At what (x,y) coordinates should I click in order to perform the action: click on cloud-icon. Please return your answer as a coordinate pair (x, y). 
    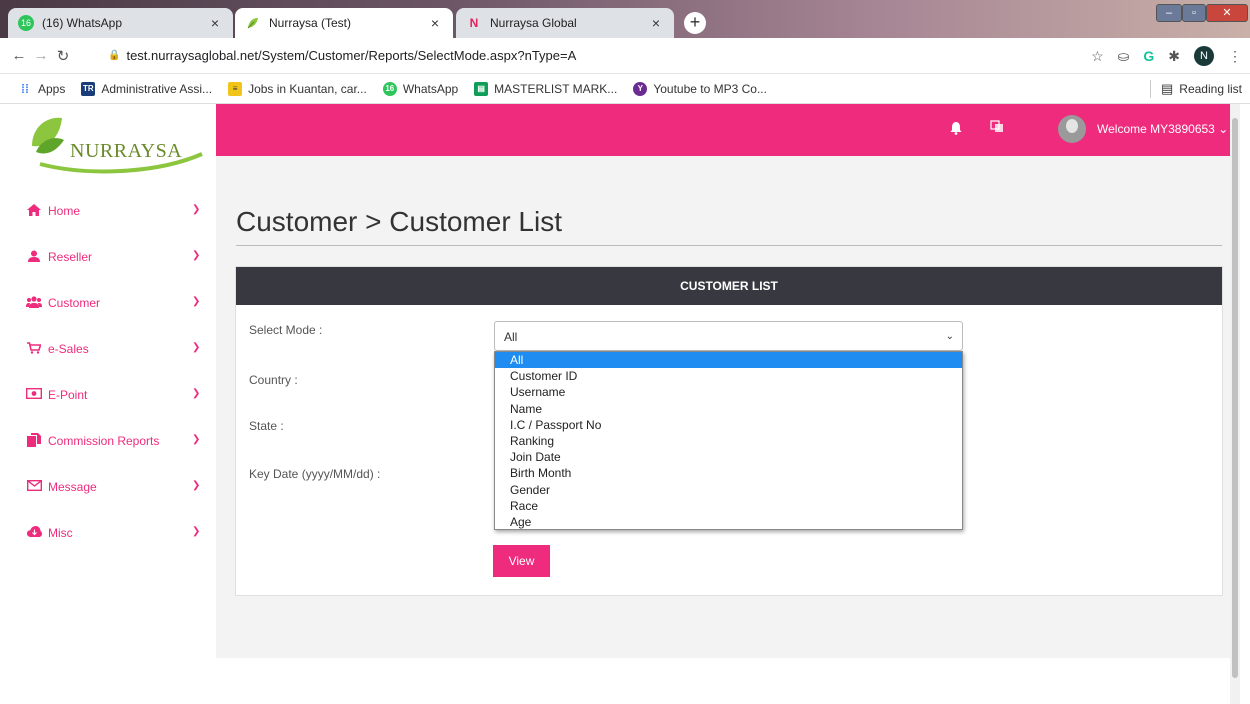
    Looking at the image, I should click on (34, 533).